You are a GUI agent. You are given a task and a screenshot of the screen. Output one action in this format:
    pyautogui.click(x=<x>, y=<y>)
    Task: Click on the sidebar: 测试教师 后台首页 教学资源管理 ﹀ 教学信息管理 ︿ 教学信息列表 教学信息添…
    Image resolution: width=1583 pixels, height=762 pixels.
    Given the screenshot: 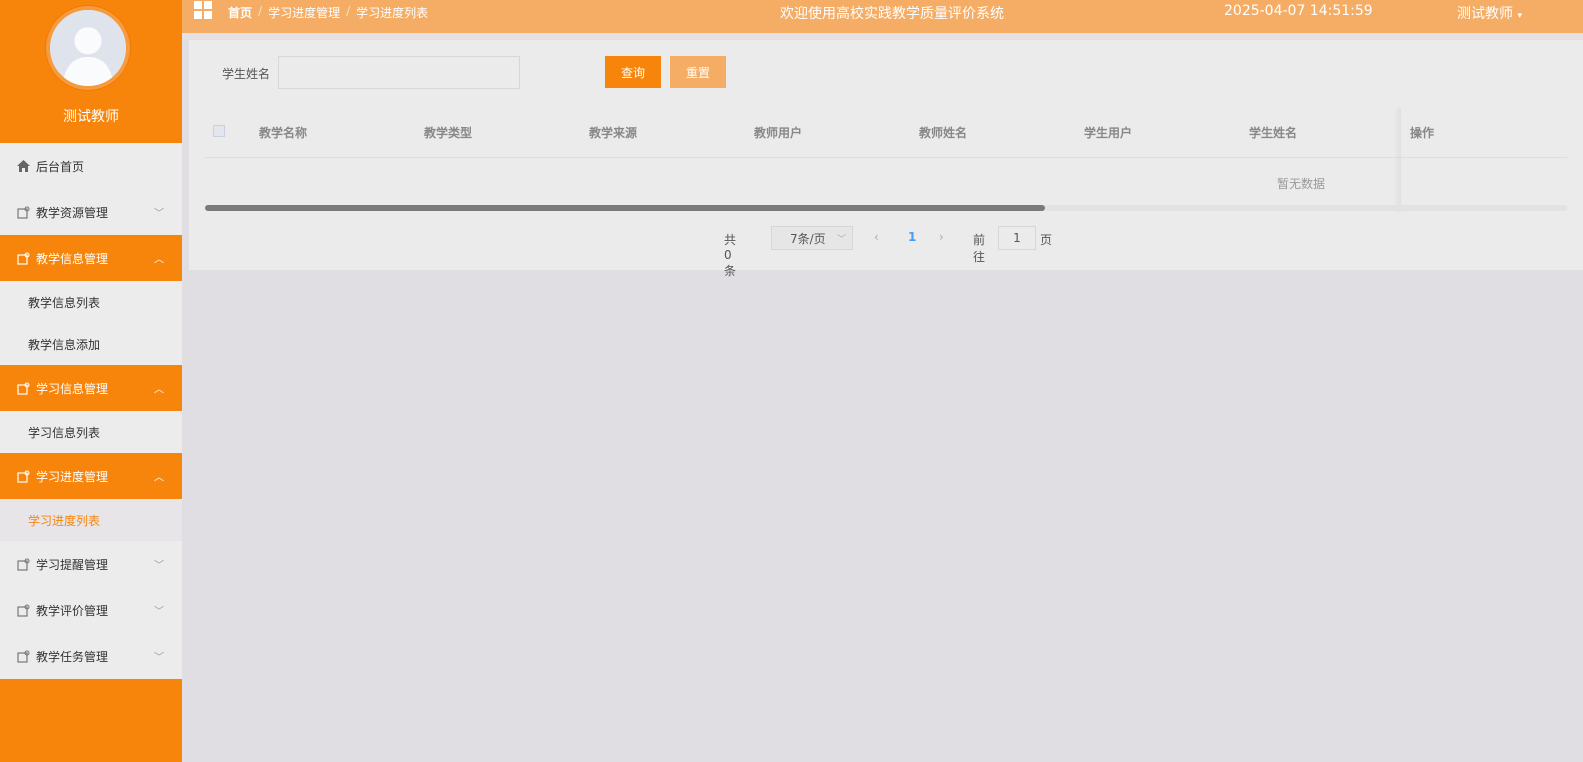 What is the action you would take?
    pyautogui.click(x=91, y=381)
    